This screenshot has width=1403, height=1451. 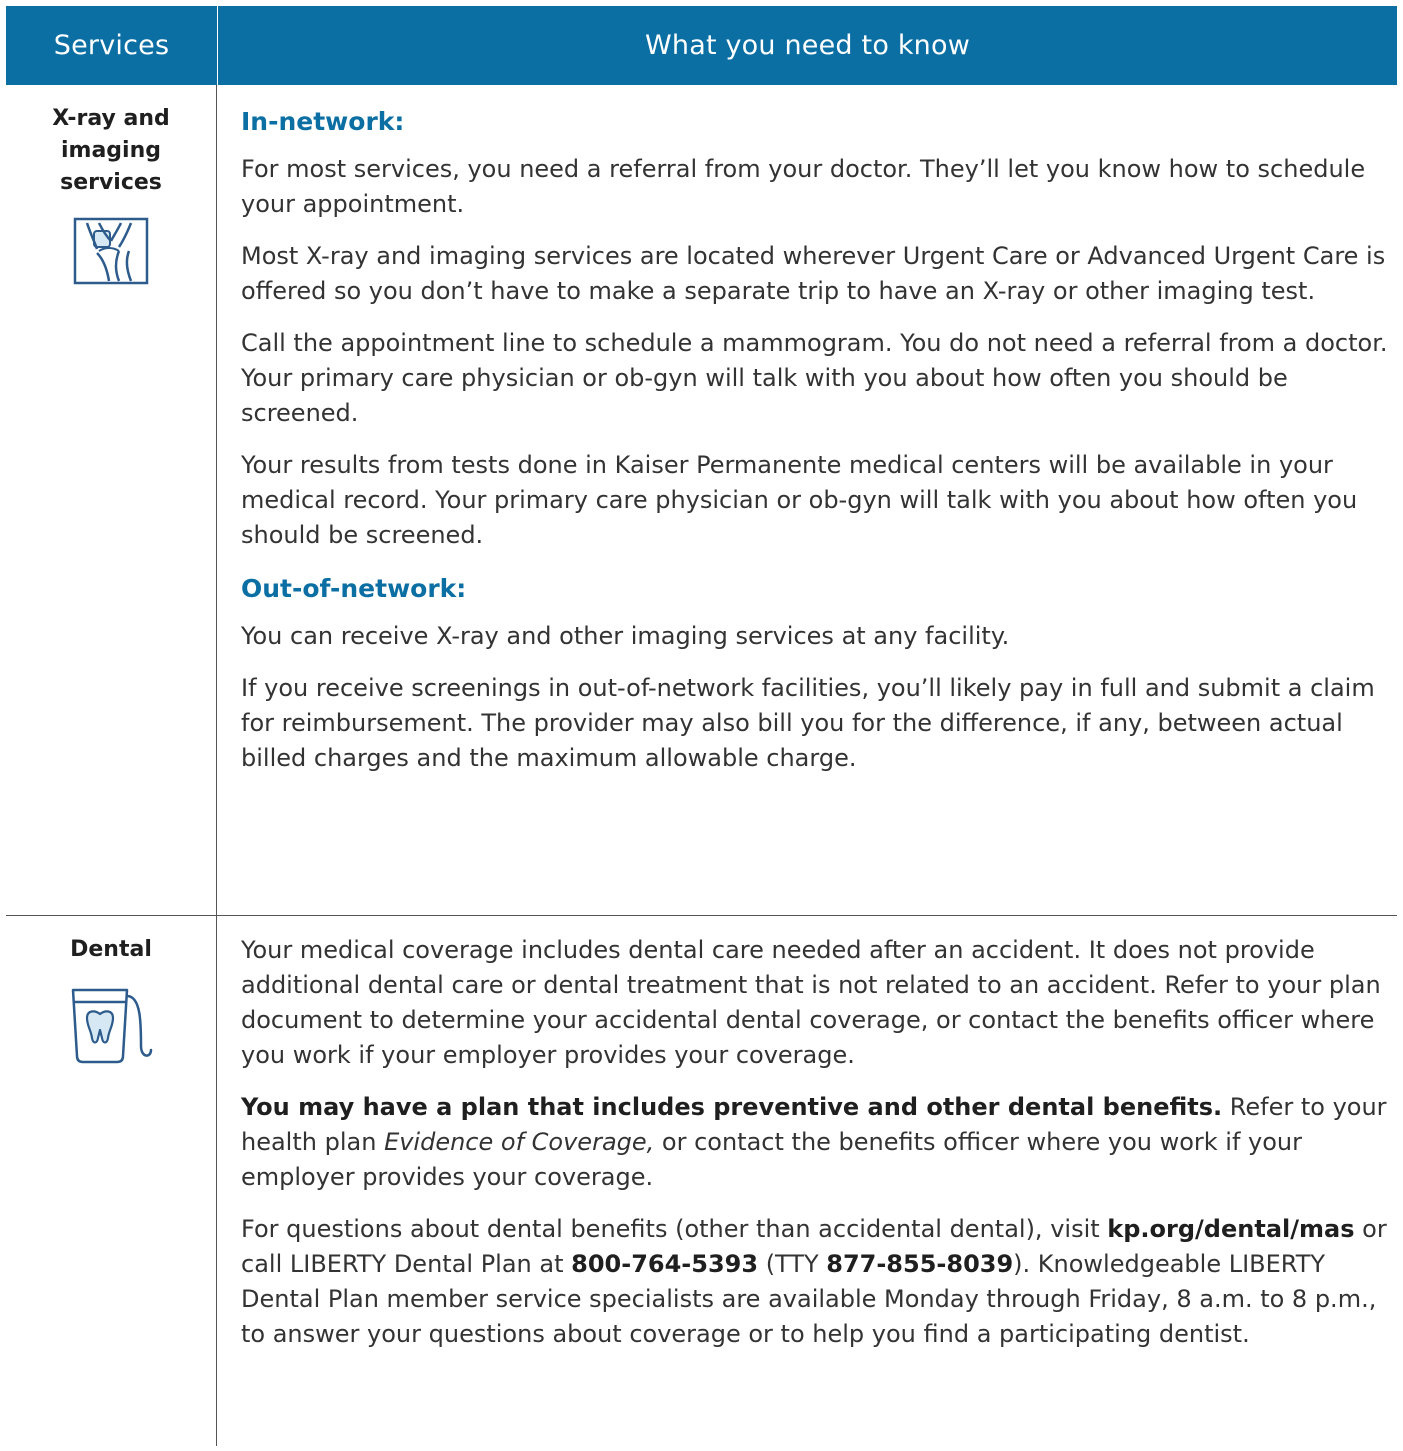 What do you see at coordinates (354, 588) in the screenshot?
I see `out-of-network-heading: Out-of-network:` at bounding box center [354, 588].